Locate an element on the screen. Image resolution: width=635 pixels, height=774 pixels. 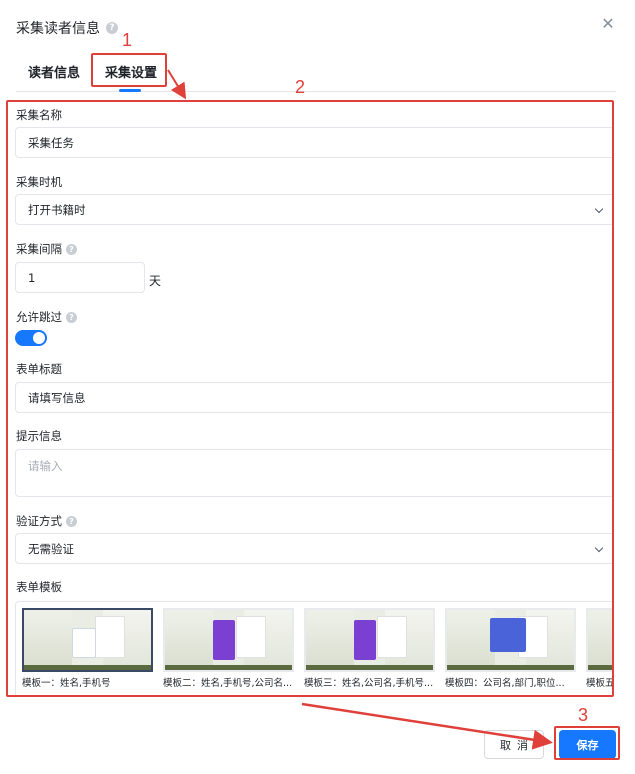
template-caption: 模板一：姓名,手机号 is located at coordinates (66, 683).